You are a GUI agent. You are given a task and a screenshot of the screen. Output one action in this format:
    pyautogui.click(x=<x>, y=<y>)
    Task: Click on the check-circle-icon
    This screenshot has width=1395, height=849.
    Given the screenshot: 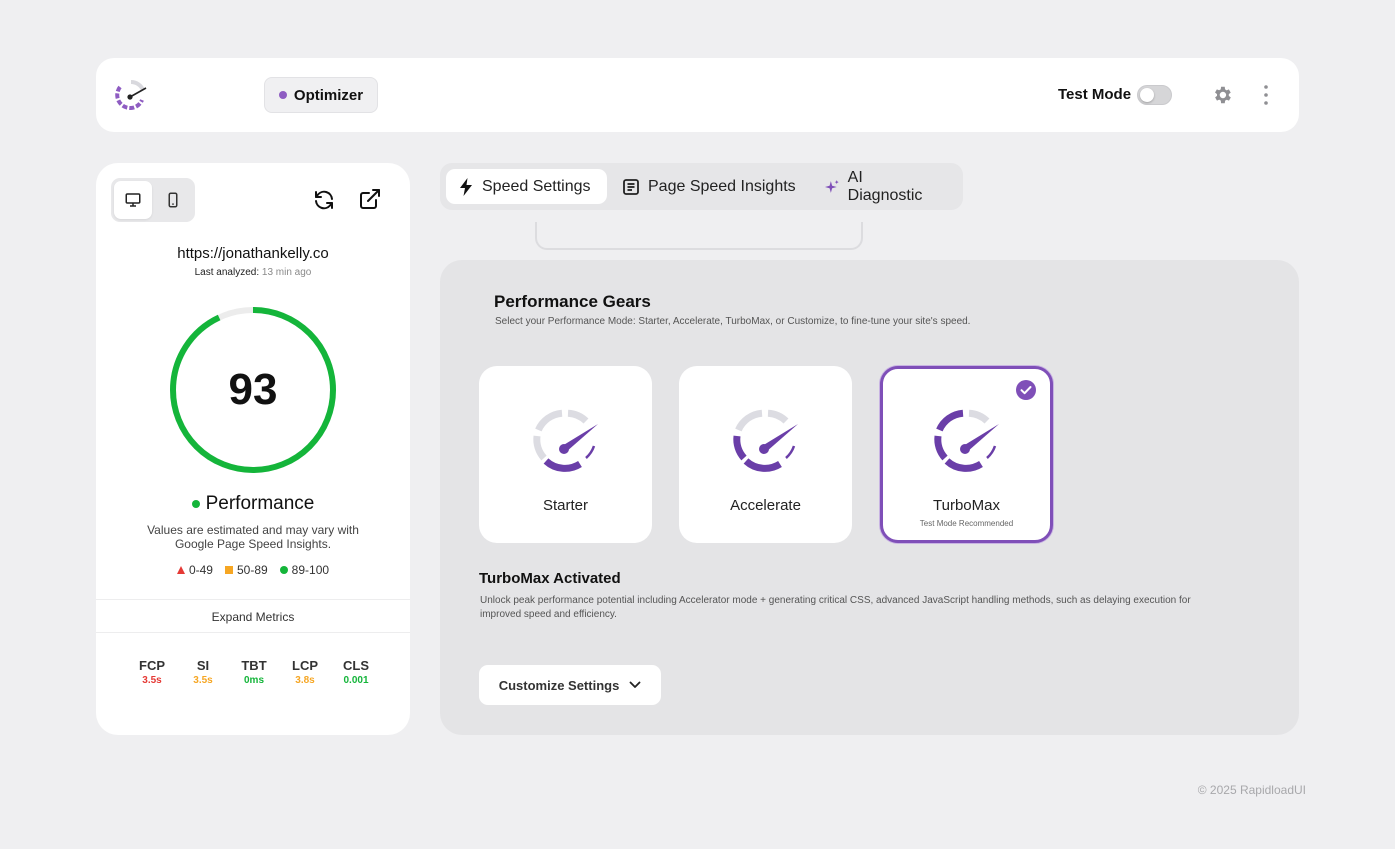 What is the action you would take?
    pyautogui.click(x=1026, y=390)
    